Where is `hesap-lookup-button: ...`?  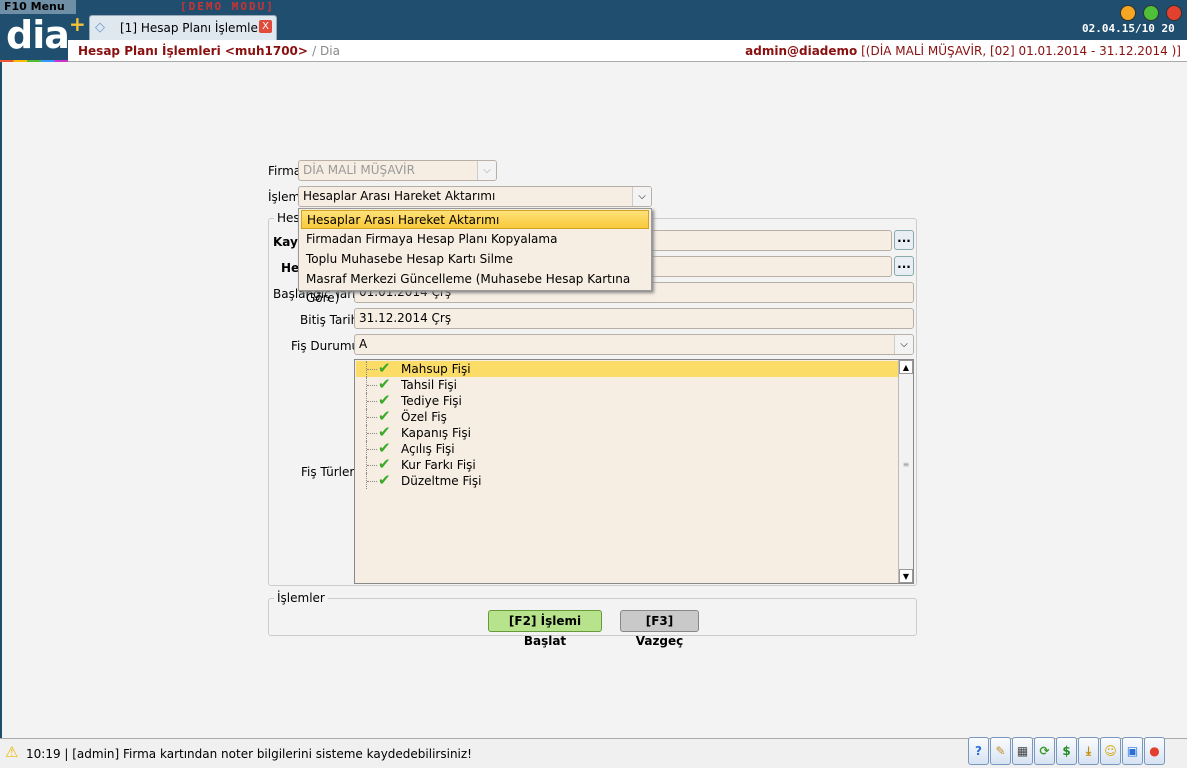 hesap-lookup-button: ... is located at coordinates (904, 266).